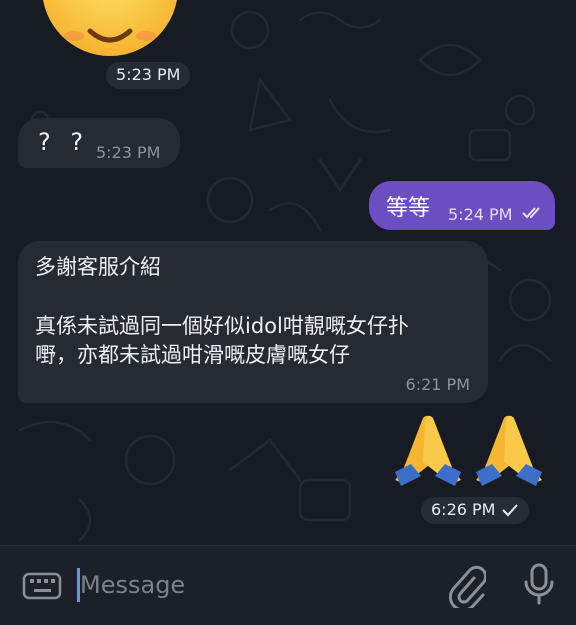 This screenshot has height=625, width=576. I want to click on message-time: 6:26 PM, so click(463, 509).